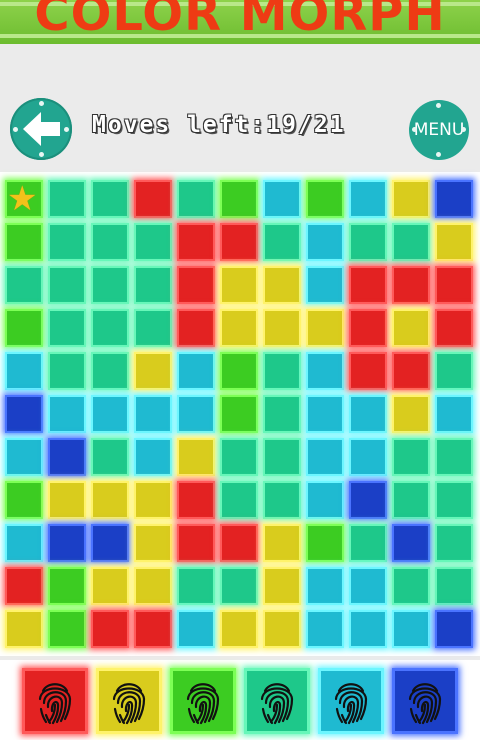  What do you see at coordinates (240, 21) in the screenshot?
I see `game-title: COLOR MORPH` at bounding box center [240, 21].